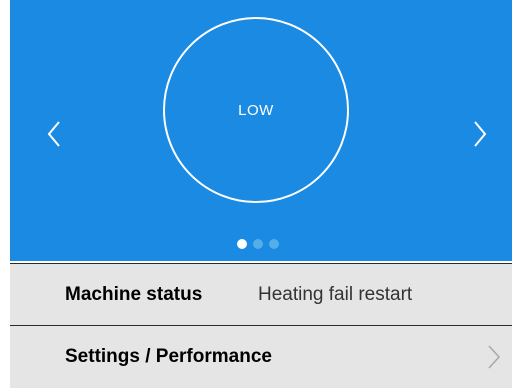  I want to click on machine-status-label: Machine status, so click(134, 294).